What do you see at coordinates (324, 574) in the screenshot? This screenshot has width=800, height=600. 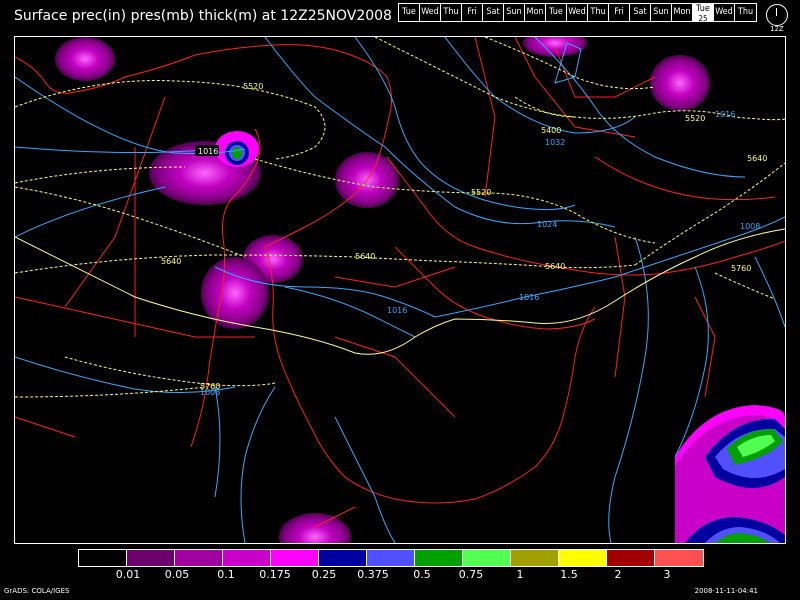 I see `colorbar-label: 0.25` at bounding box center [324, 574].